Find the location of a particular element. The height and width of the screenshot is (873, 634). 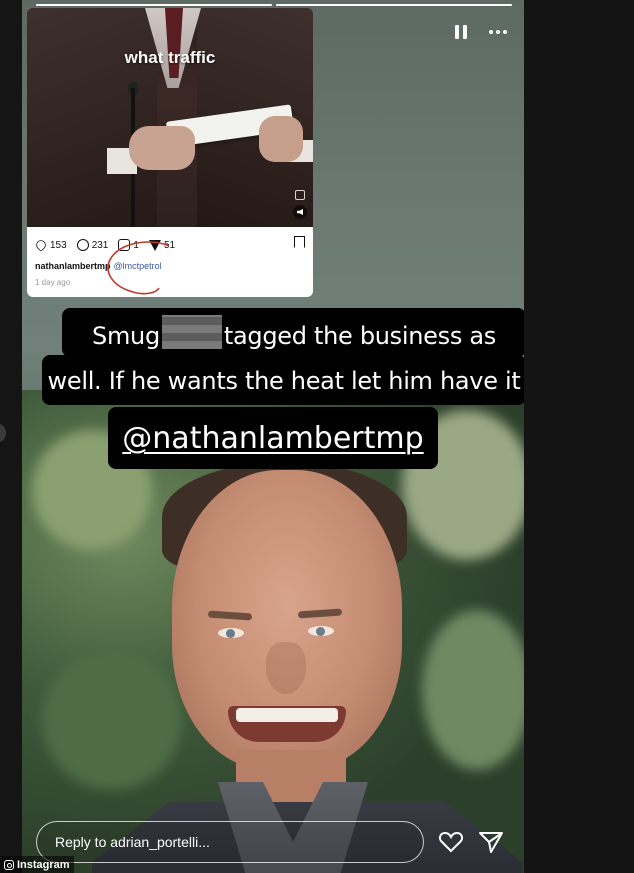

post-actions: 153 231 1 51 is located at coordinates (169, 245).